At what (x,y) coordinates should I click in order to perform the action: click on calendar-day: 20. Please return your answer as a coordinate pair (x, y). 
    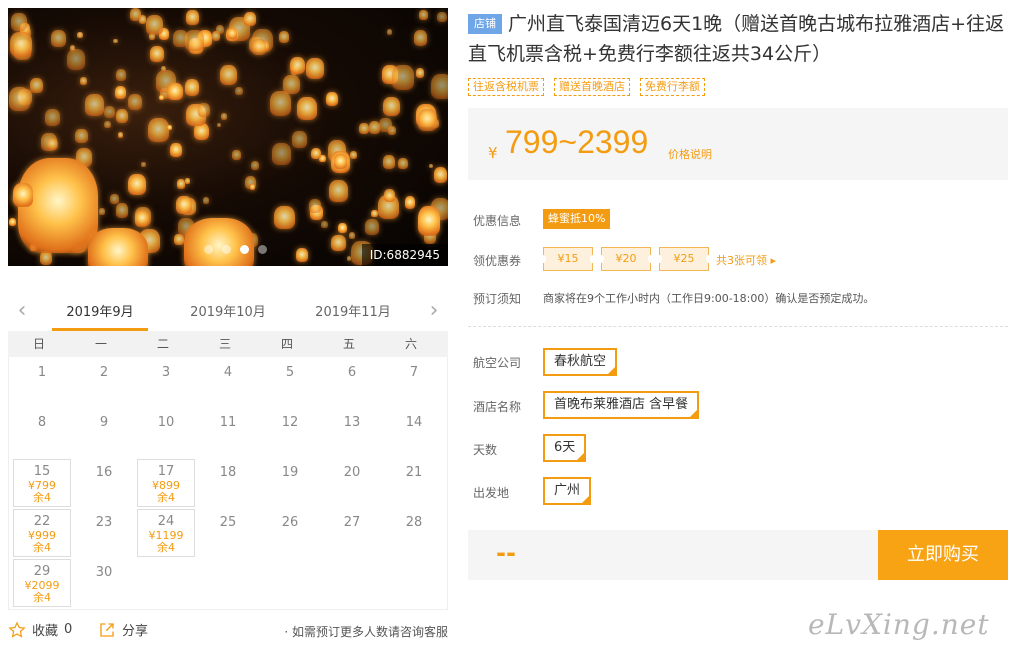
    Looking at the image, I should click on (352, 483).